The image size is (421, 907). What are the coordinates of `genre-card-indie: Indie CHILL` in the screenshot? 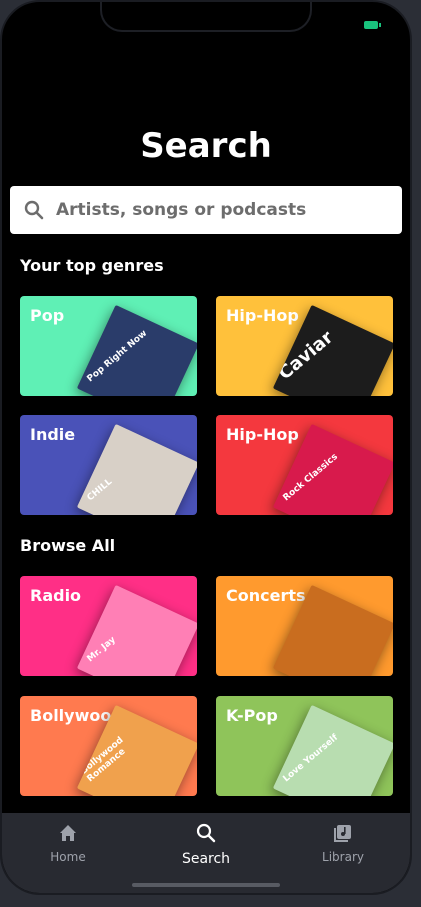 It's located at (108, 465).